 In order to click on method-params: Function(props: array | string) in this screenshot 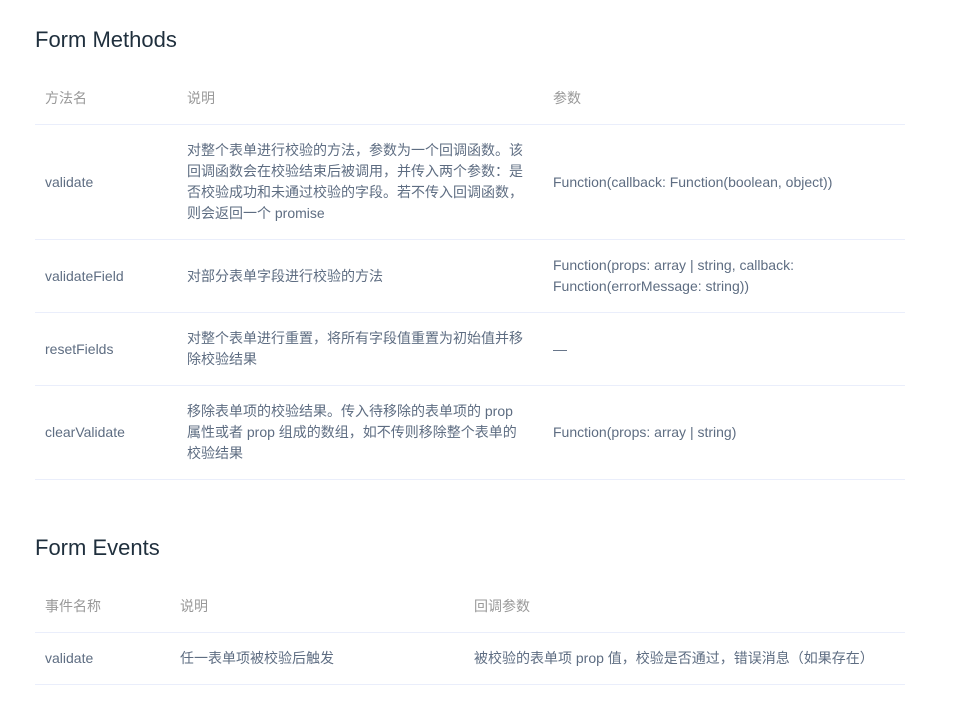, I will do `click(724, 432)`.